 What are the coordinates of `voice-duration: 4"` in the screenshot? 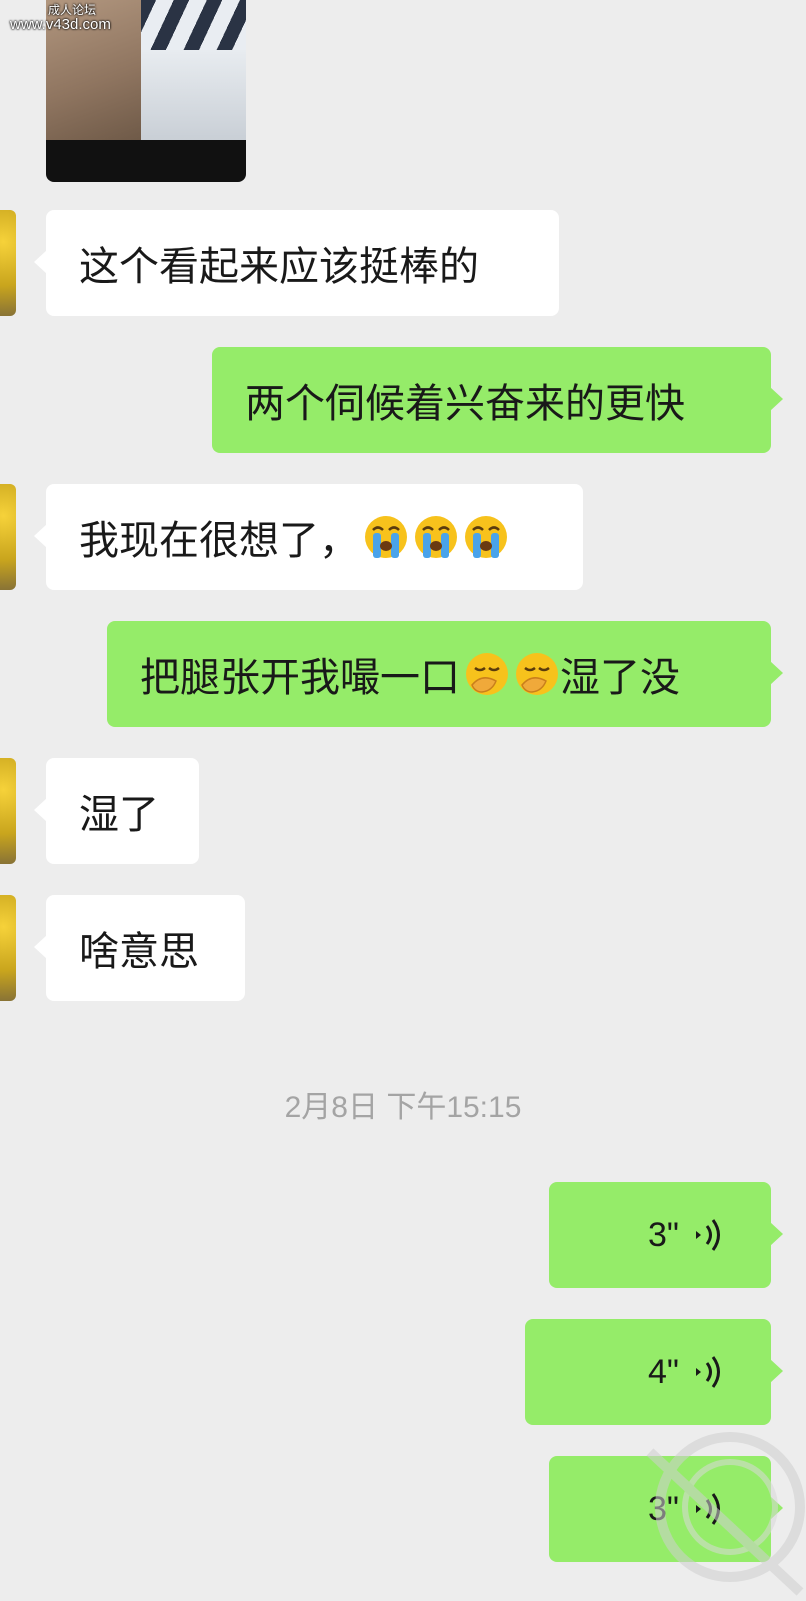 It's located at (663, 1371).